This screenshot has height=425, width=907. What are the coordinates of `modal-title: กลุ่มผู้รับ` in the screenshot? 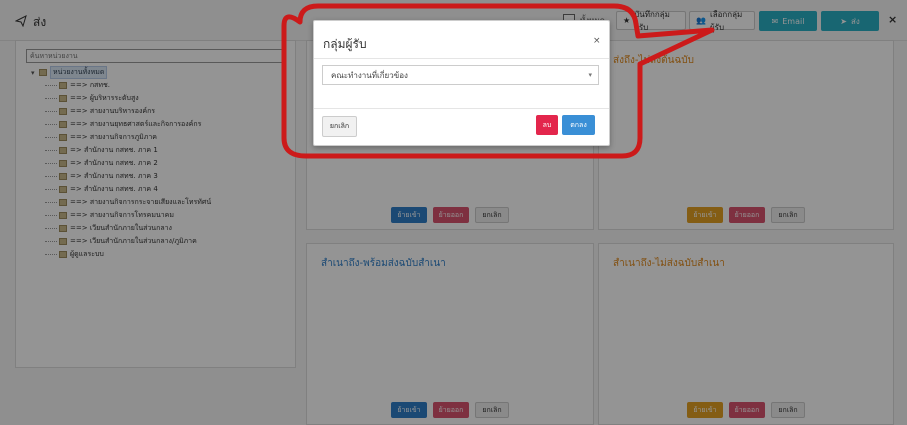 It's located at (345, 44).